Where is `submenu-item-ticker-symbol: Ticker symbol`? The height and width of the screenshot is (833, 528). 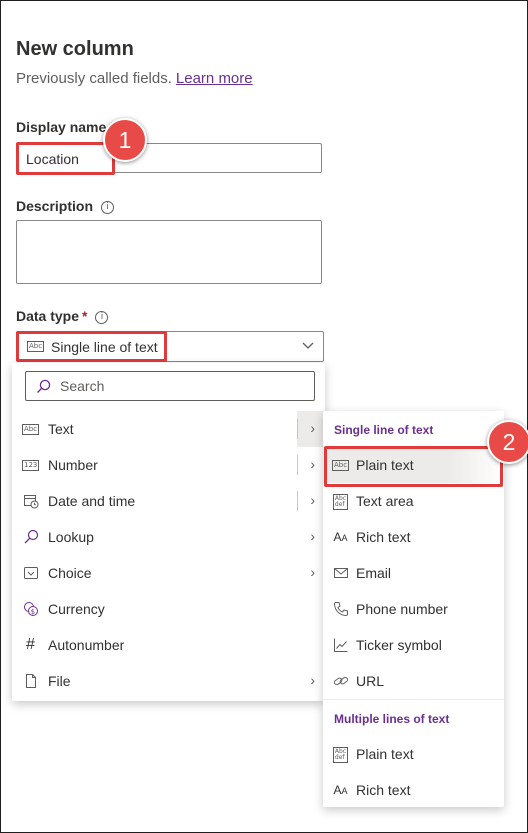
submenu-item-ticker-symbol: Ticker symbol is located at coordinates (413, 645).